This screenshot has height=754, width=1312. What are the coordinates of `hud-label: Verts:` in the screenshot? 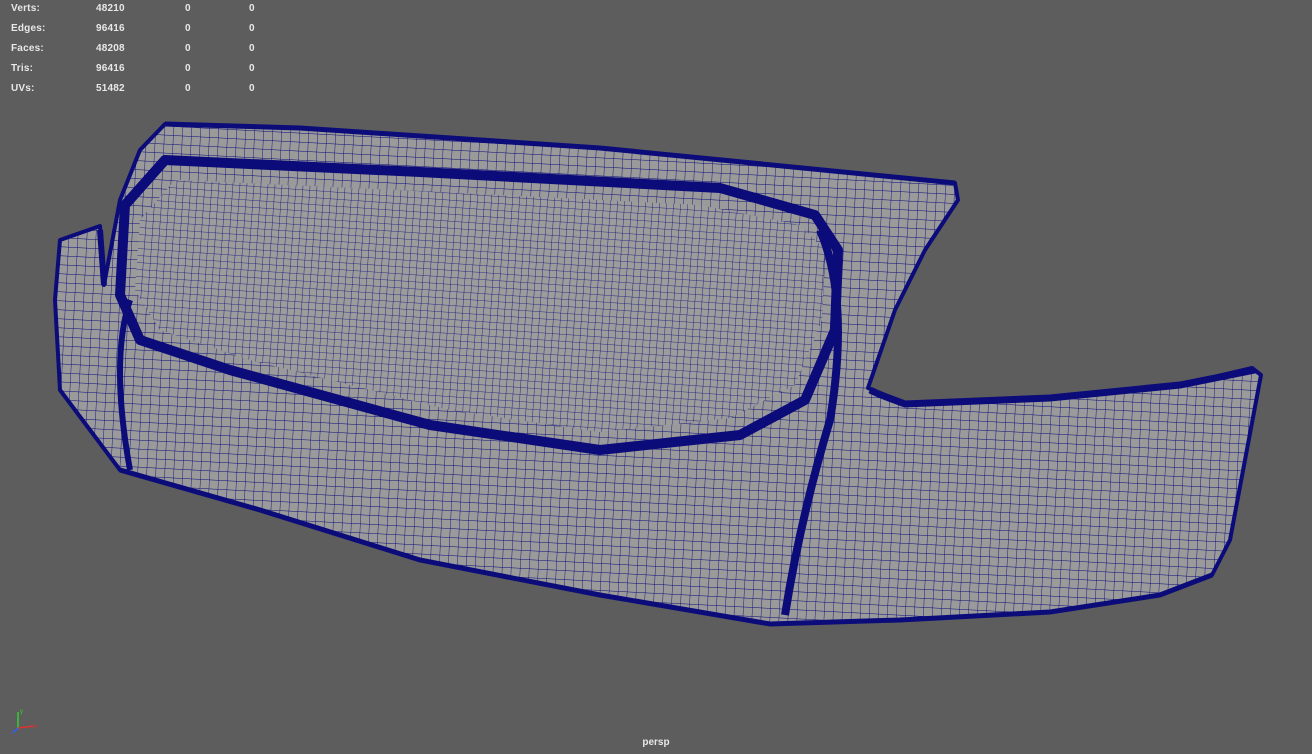 It's located at (25, 8).